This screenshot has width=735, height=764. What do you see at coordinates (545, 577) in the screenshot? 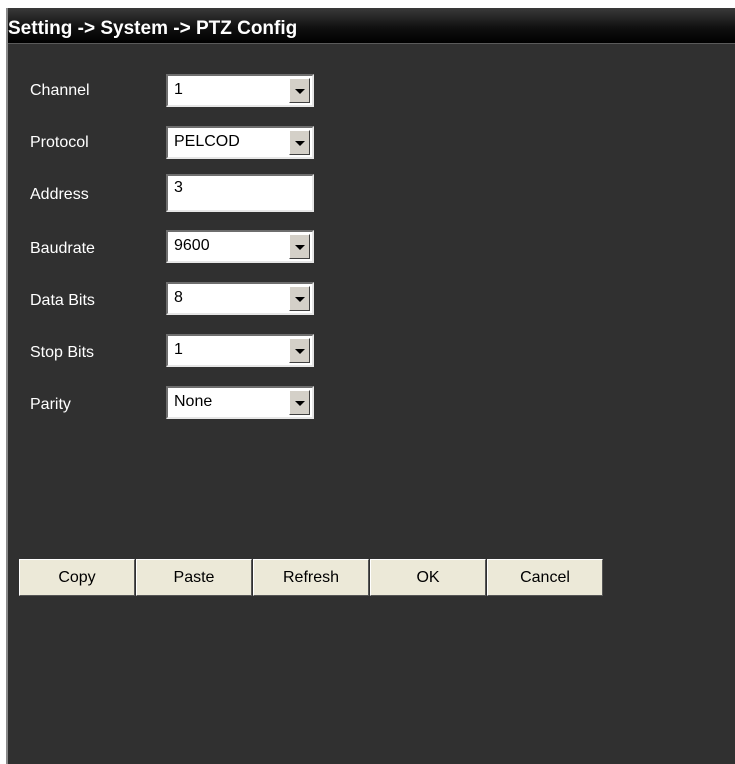
I see `cancel-button: Cancel` at bounding box center [545, 577].